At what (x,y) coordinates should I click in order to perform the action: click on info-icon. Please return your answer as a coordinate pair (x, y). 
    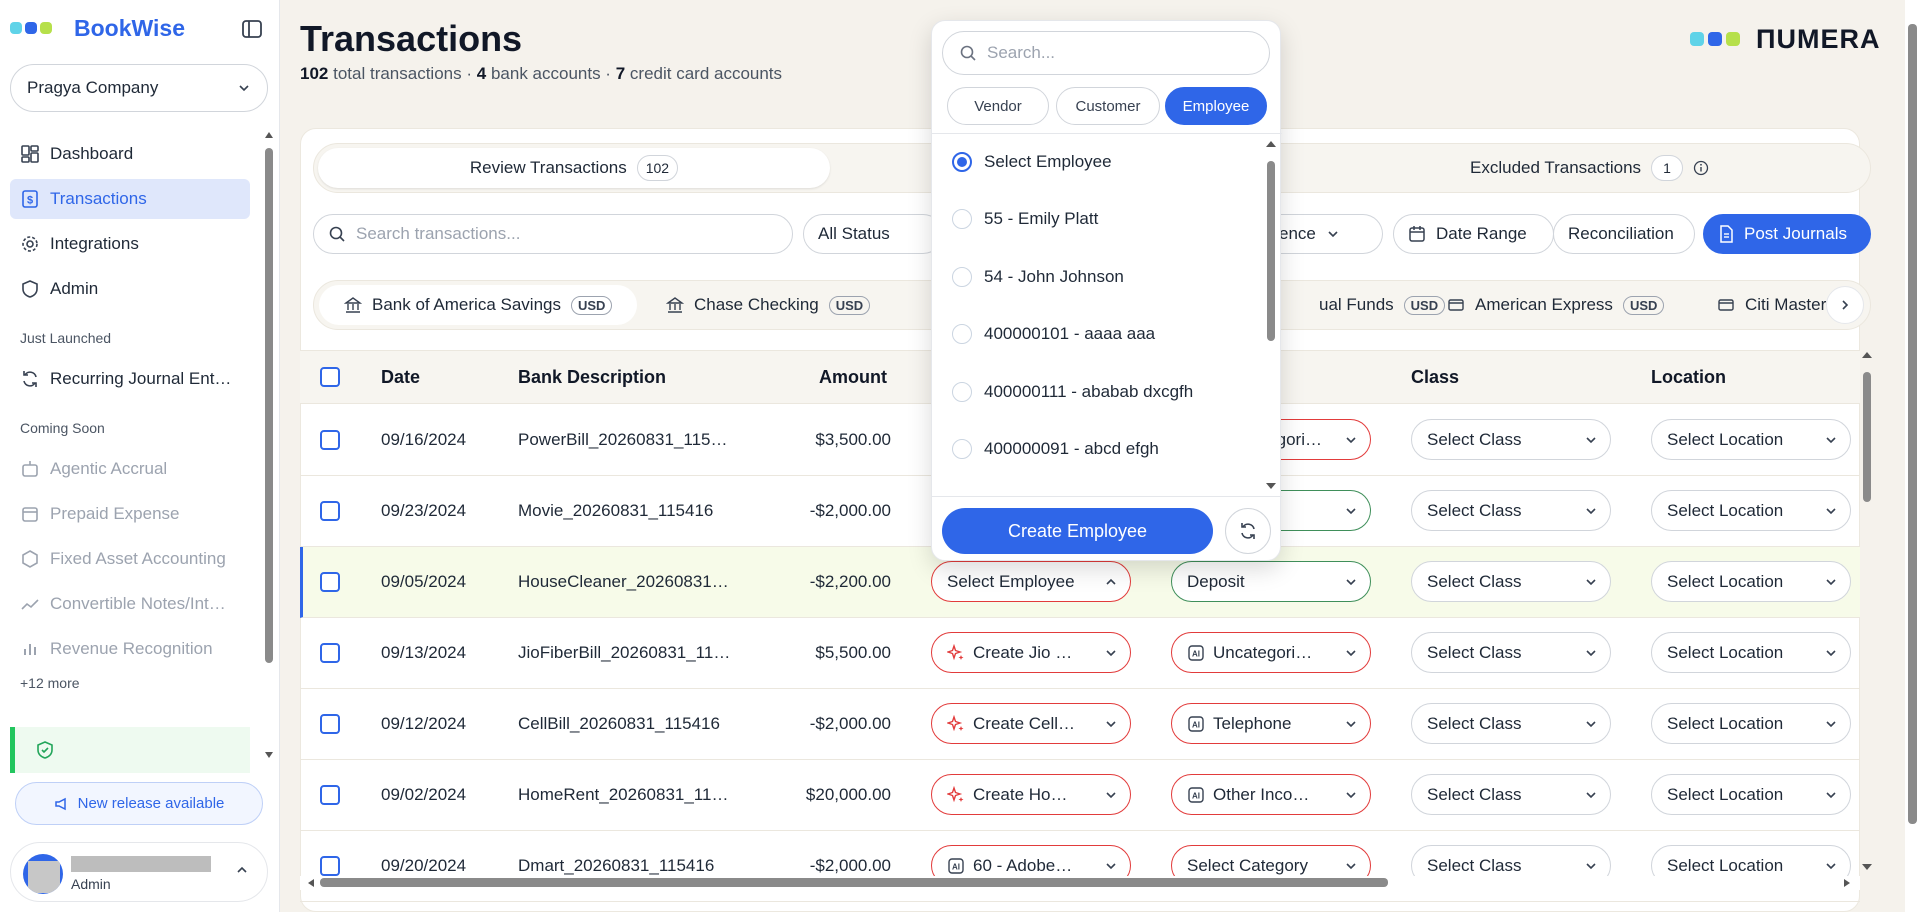
    Looking at the image, I should click on (1701, 168).